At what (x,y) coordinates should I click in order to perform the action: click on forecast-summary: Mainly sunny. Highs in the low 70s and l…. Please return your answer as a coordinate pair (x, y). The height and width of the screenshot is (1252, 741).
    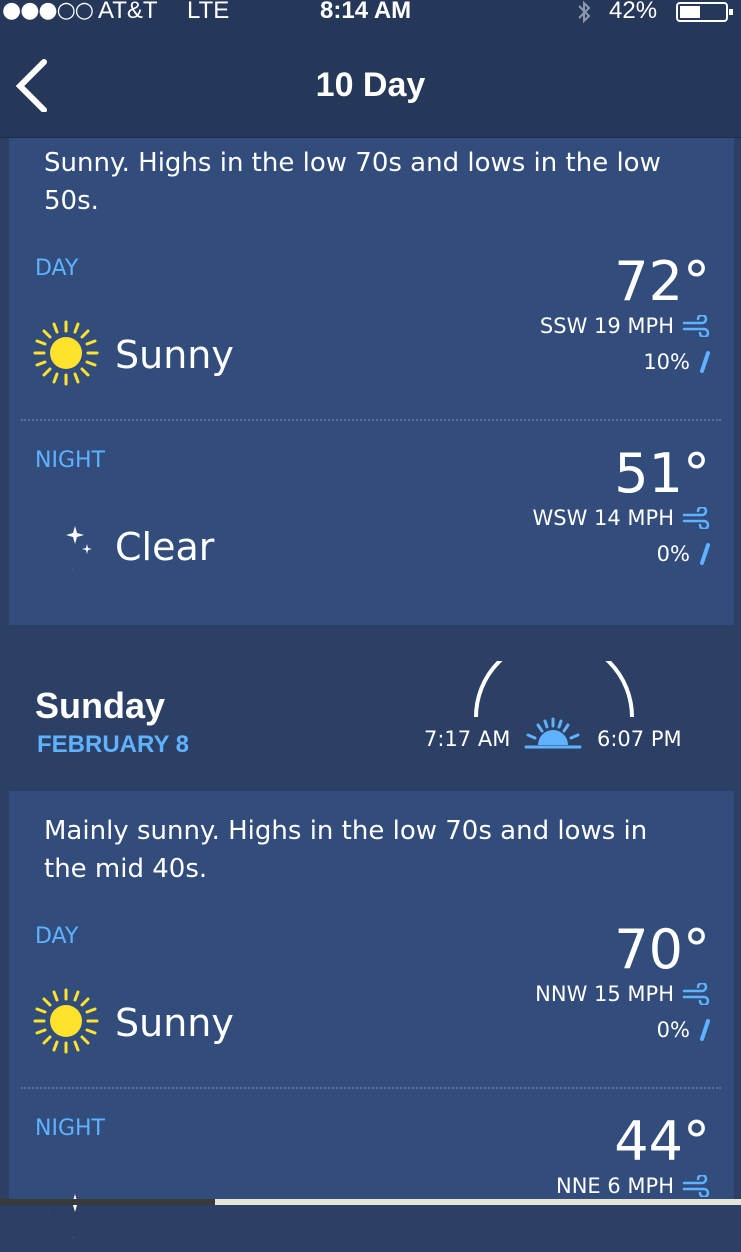
    Looking at the image, I should click on (346, 850).